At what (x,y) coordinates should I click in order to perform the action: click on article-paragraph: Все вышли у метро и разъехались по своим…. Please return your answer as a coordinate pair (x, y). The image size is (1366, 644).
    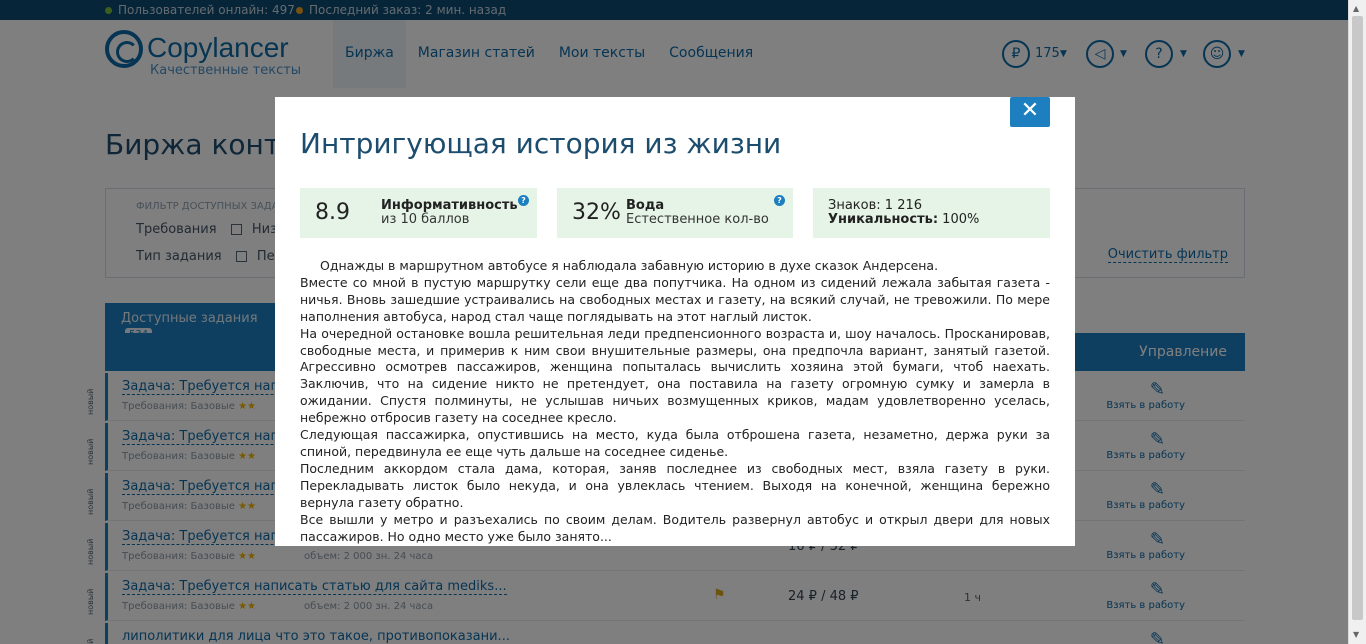
    Looking at the image, I should click on (675, 527).